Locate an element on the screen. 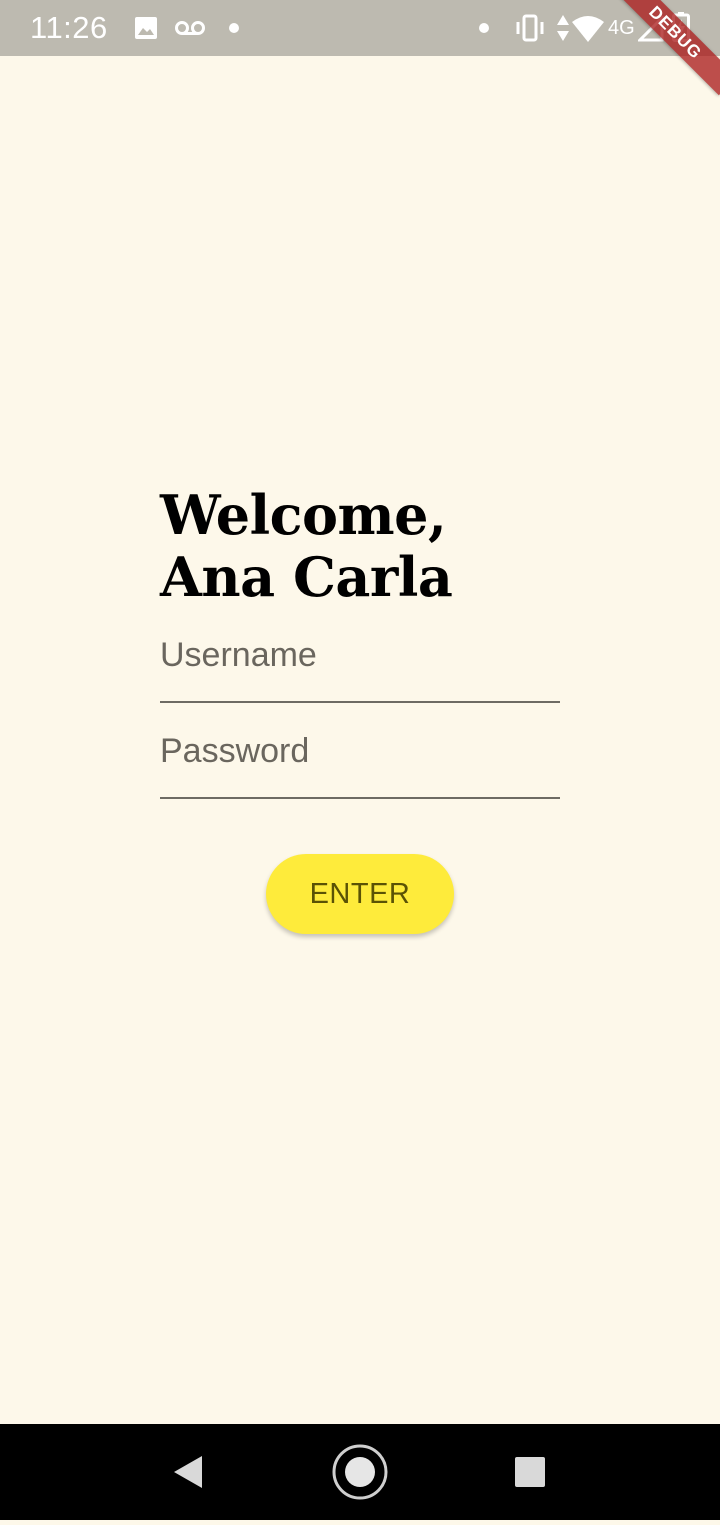  network-type: 4G is located at coordinates (621, 28).